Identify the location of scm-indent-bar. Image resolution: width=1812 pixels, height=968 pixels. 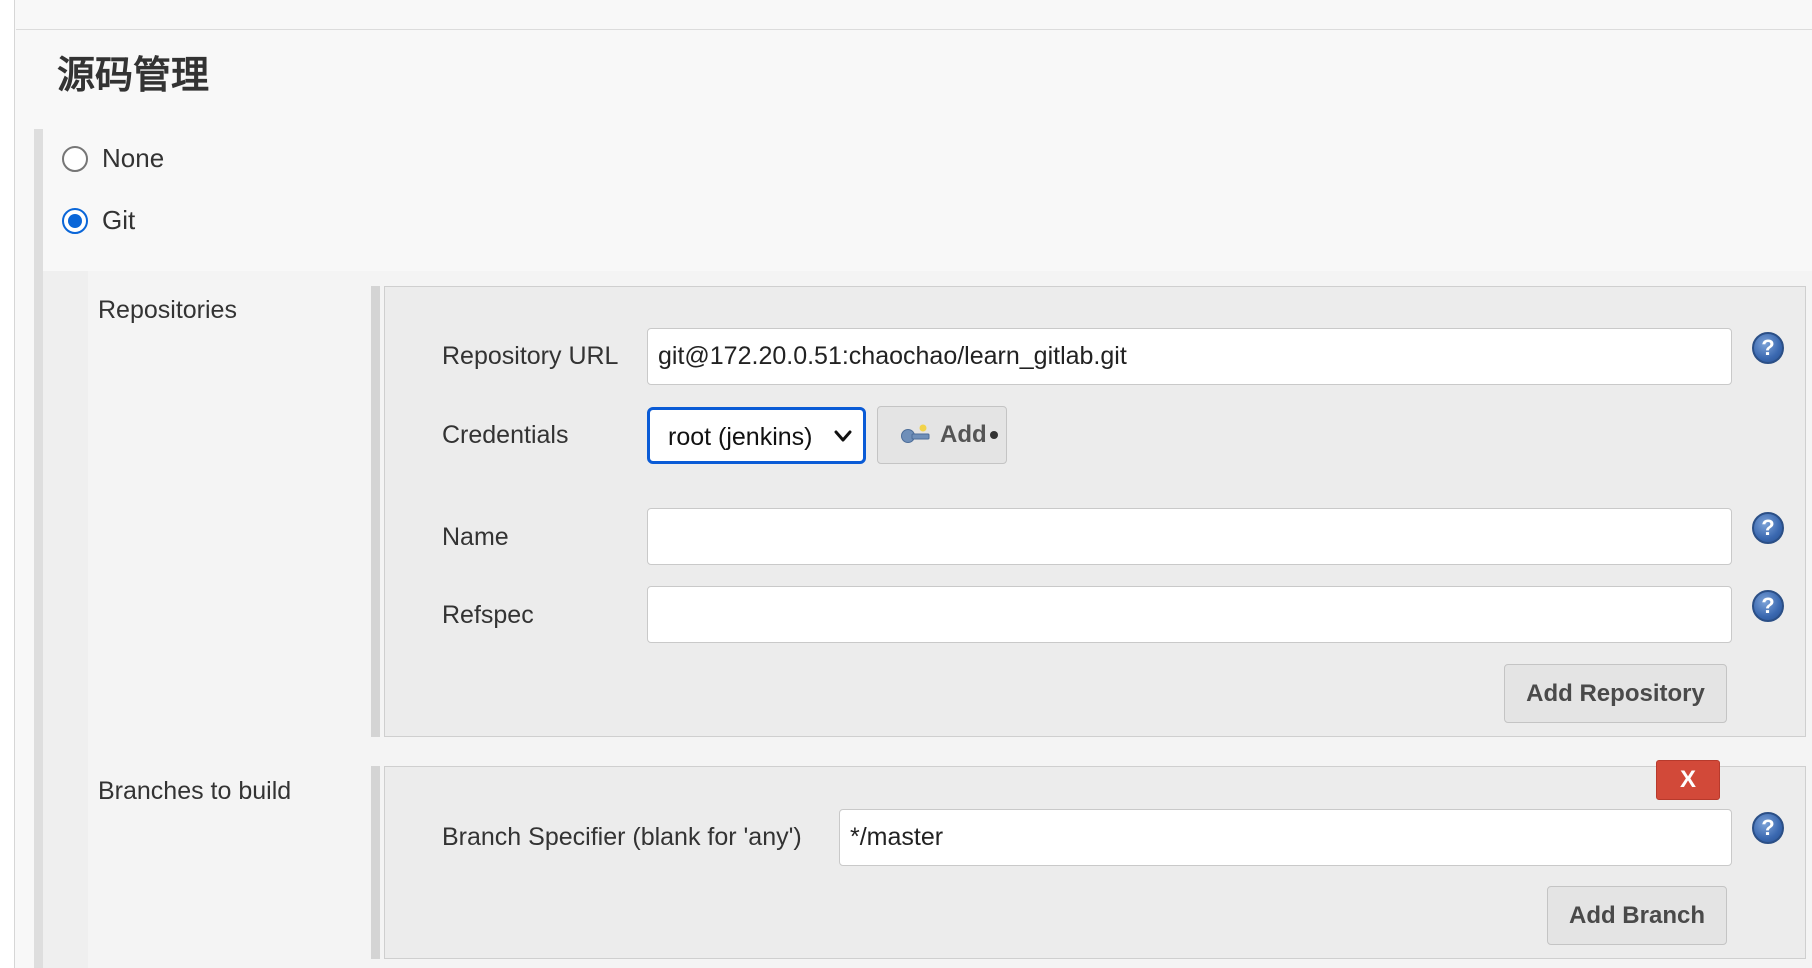
(38, 548).